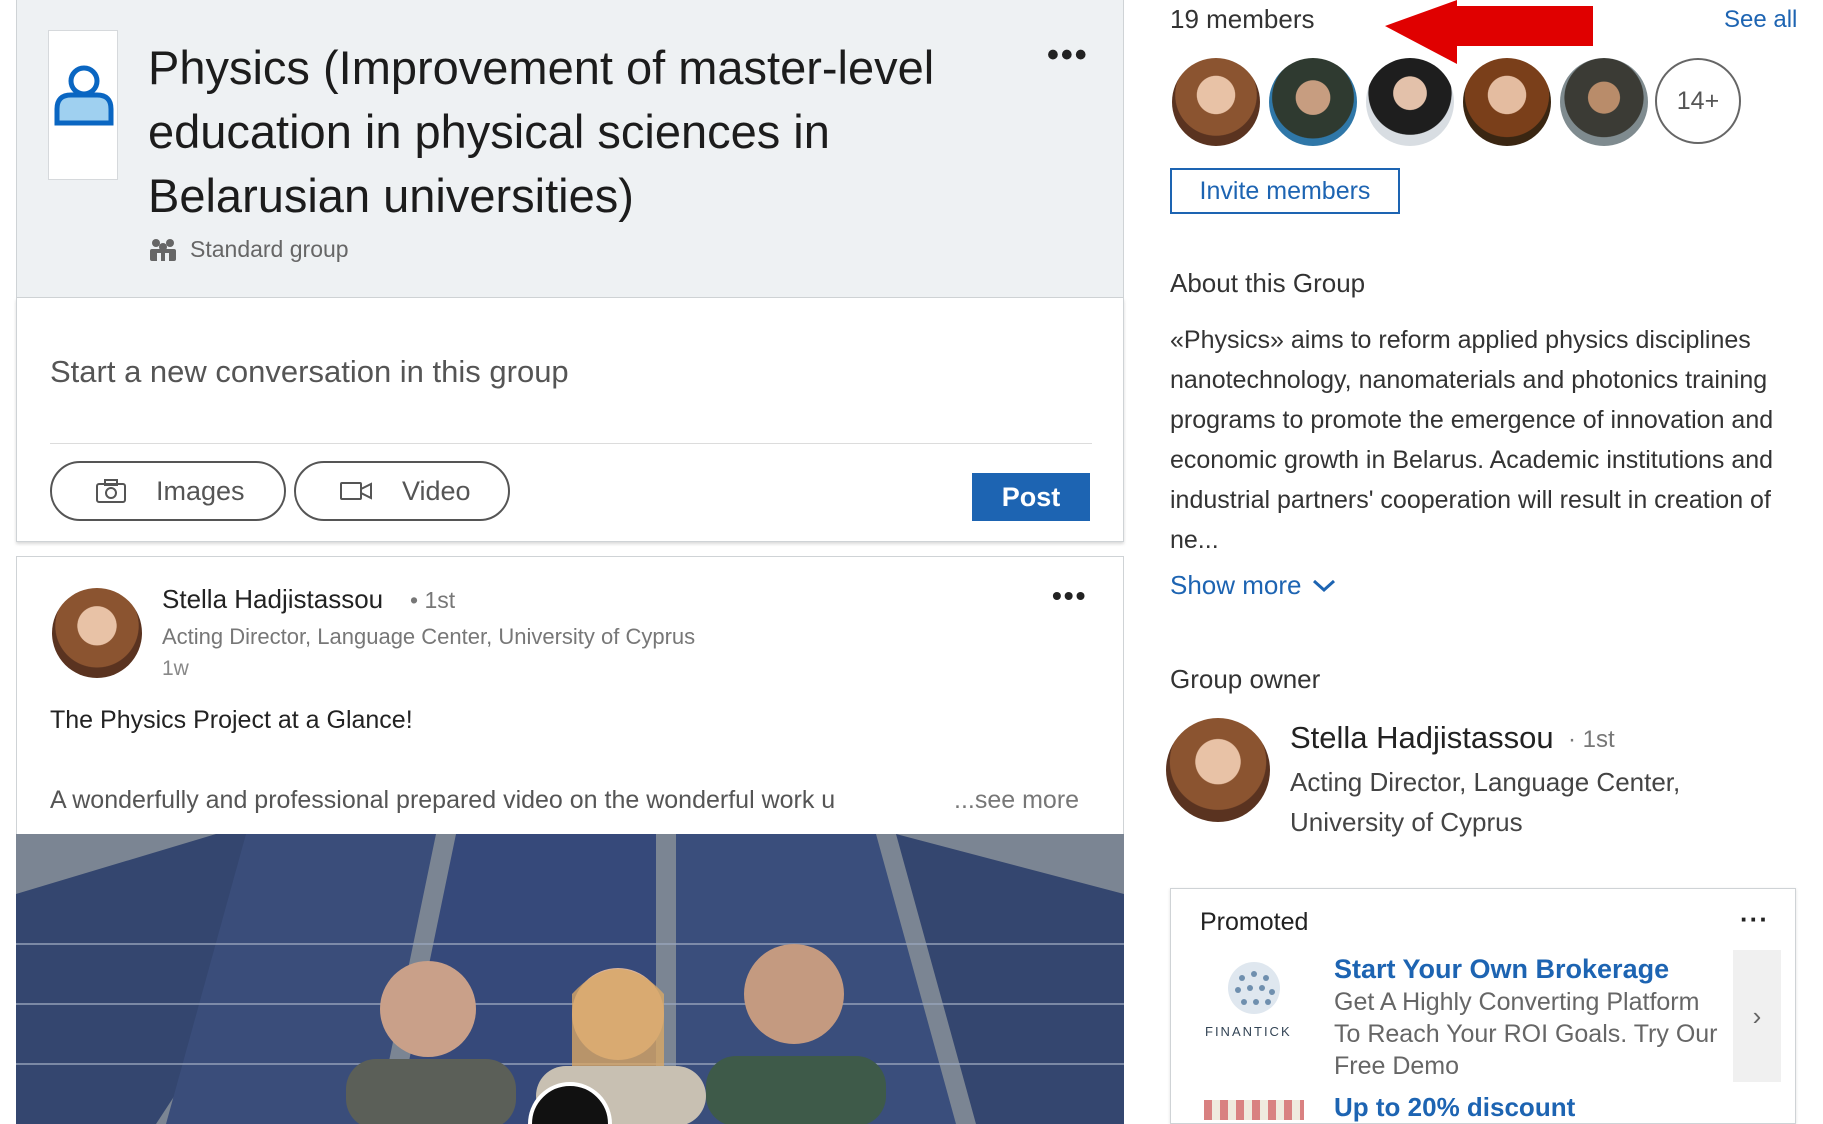 The width and height of the screenshot is (1823, 1124). What do you see at coordinates (1757, 1016) in the screenshot?
I see `ad-next-arrow-icon: ›` at bounding box center [1757, 1016].